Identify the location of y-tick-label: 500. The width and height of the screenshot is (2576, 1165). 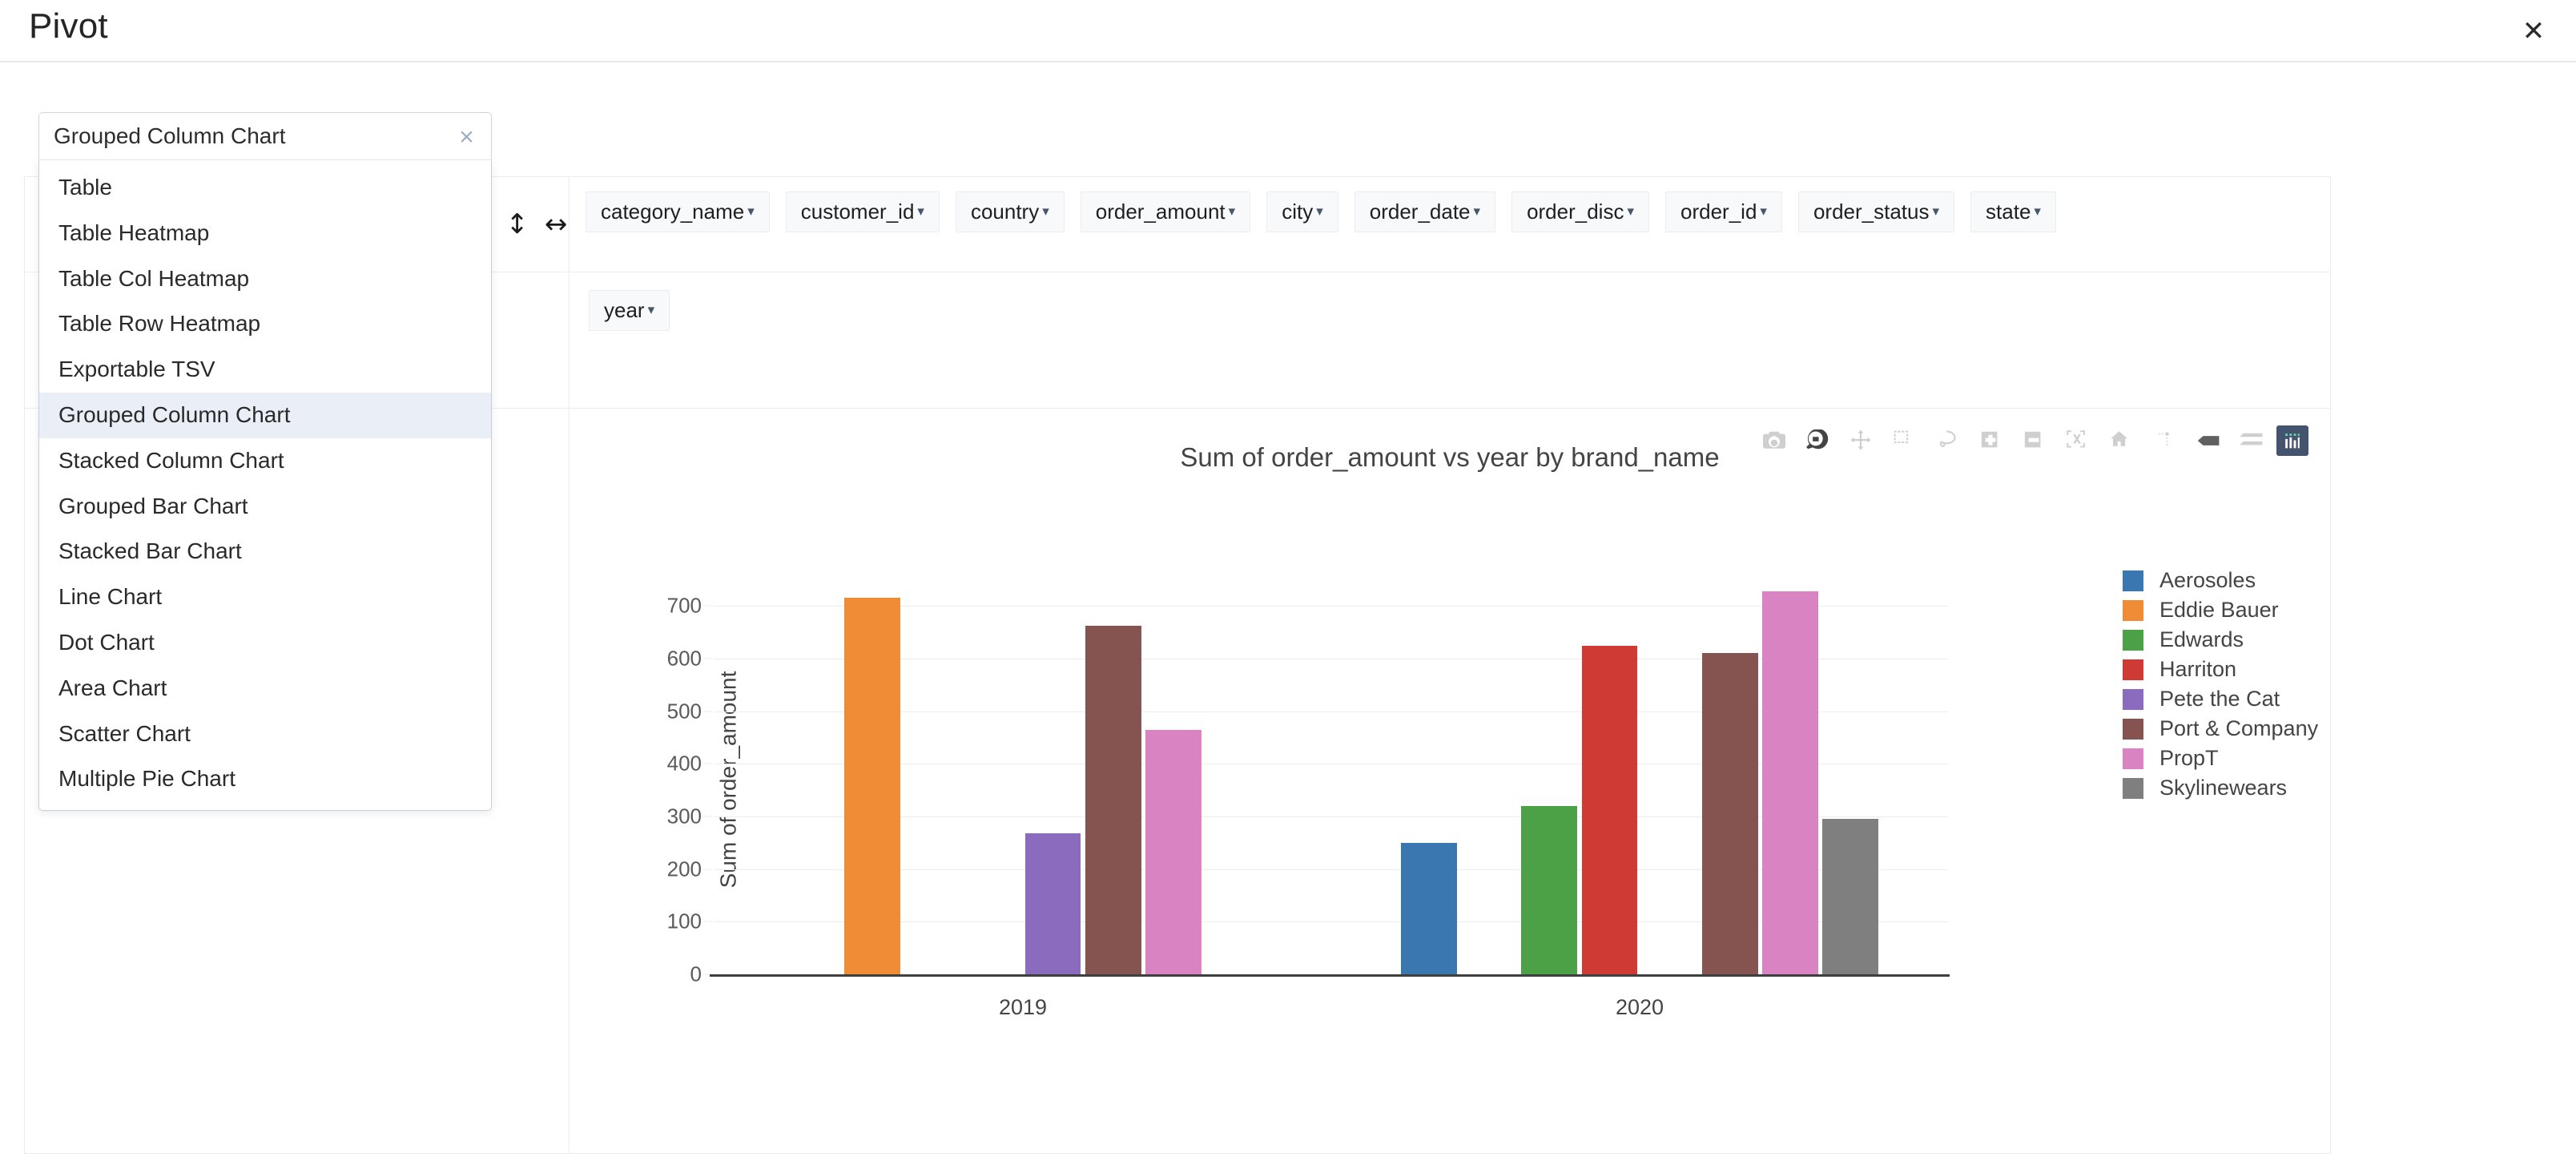
(684, 712).